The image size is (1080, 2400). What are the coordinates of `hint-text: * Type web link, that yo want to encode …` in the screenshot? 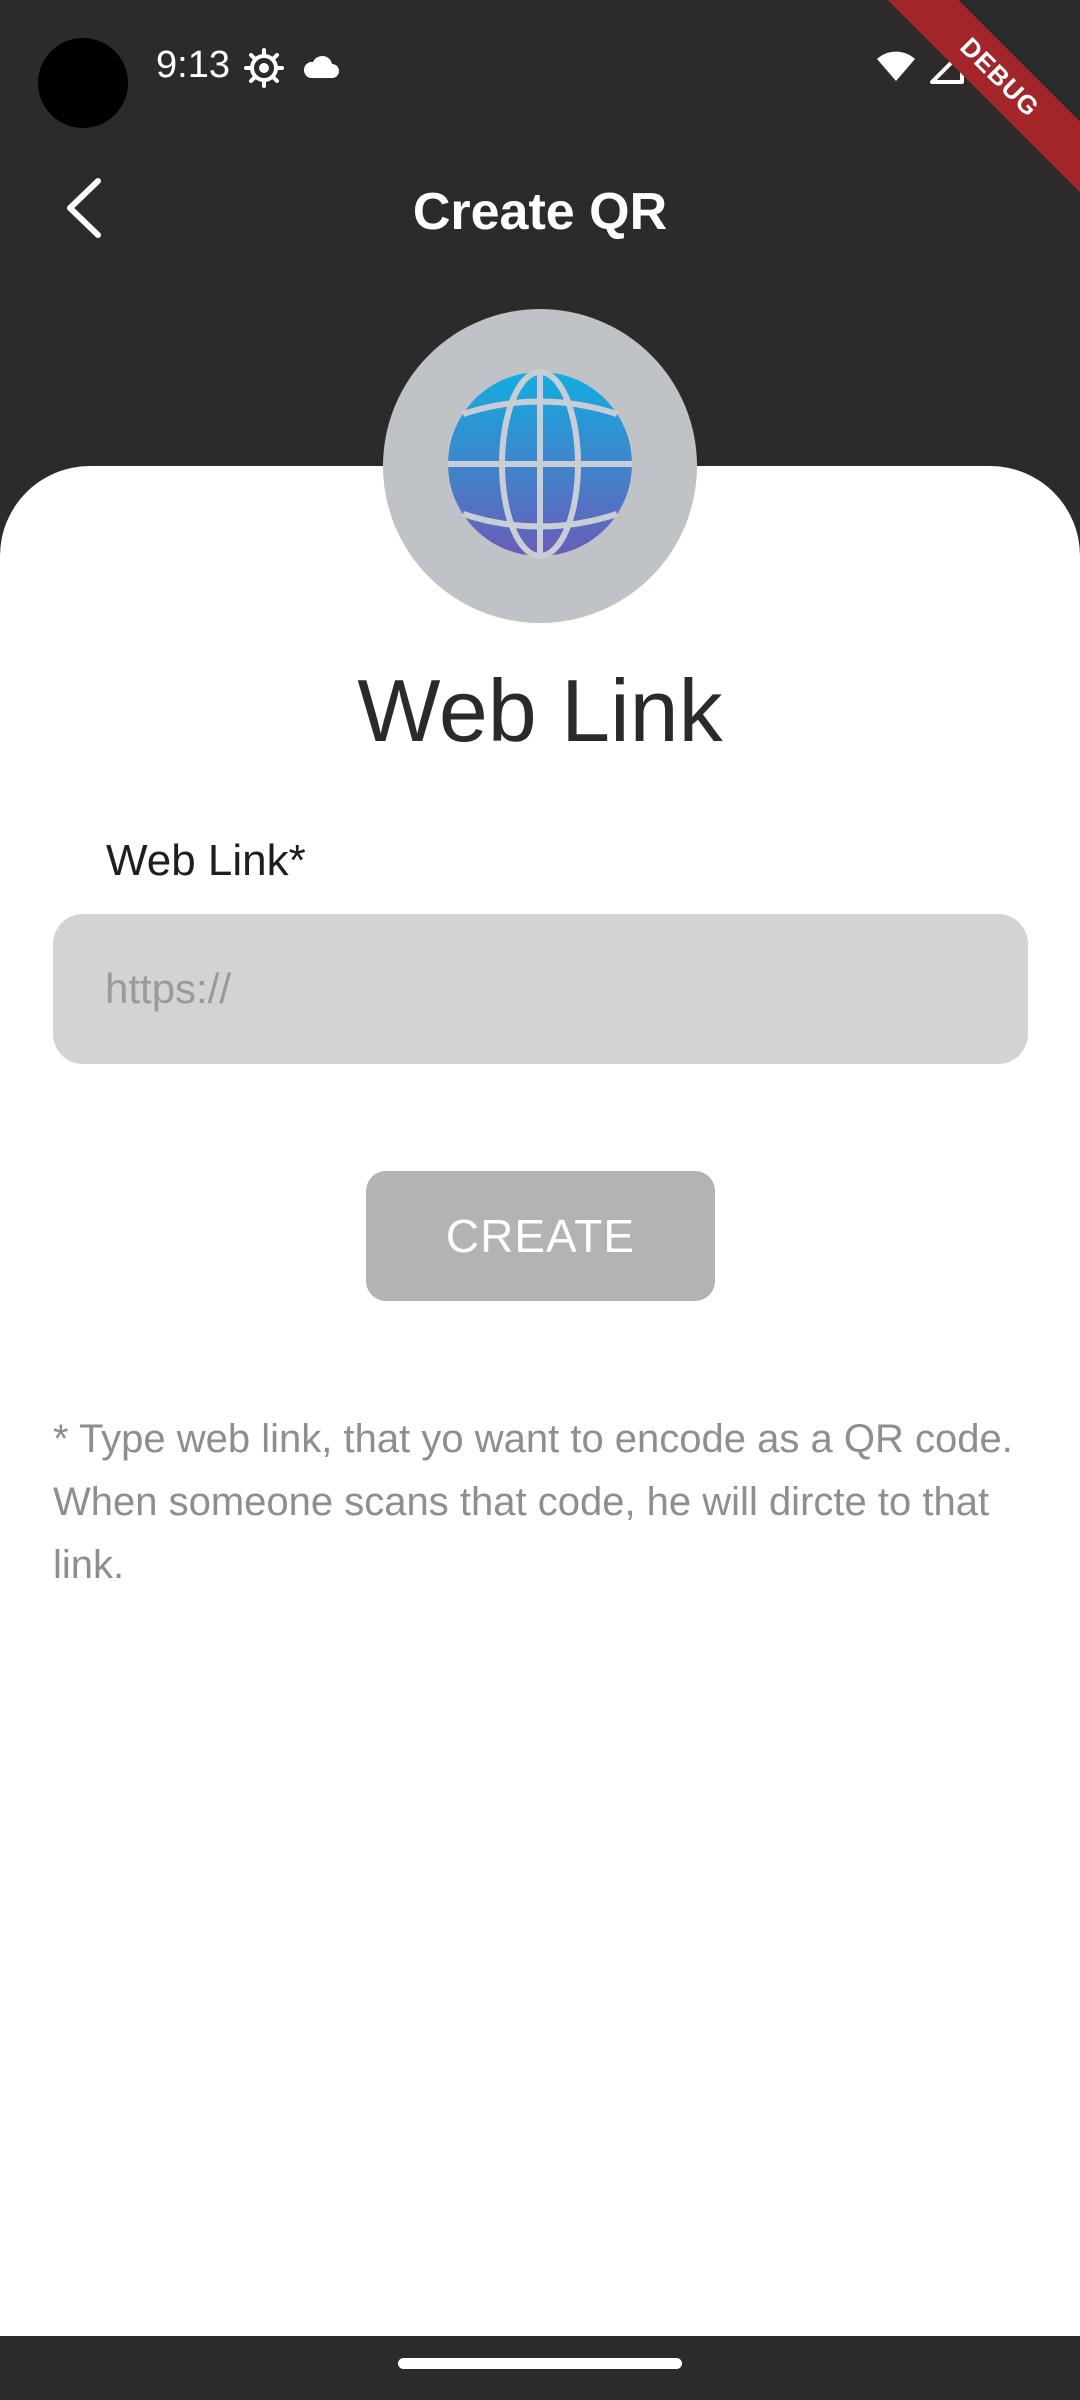 It's located at (533, 1502).